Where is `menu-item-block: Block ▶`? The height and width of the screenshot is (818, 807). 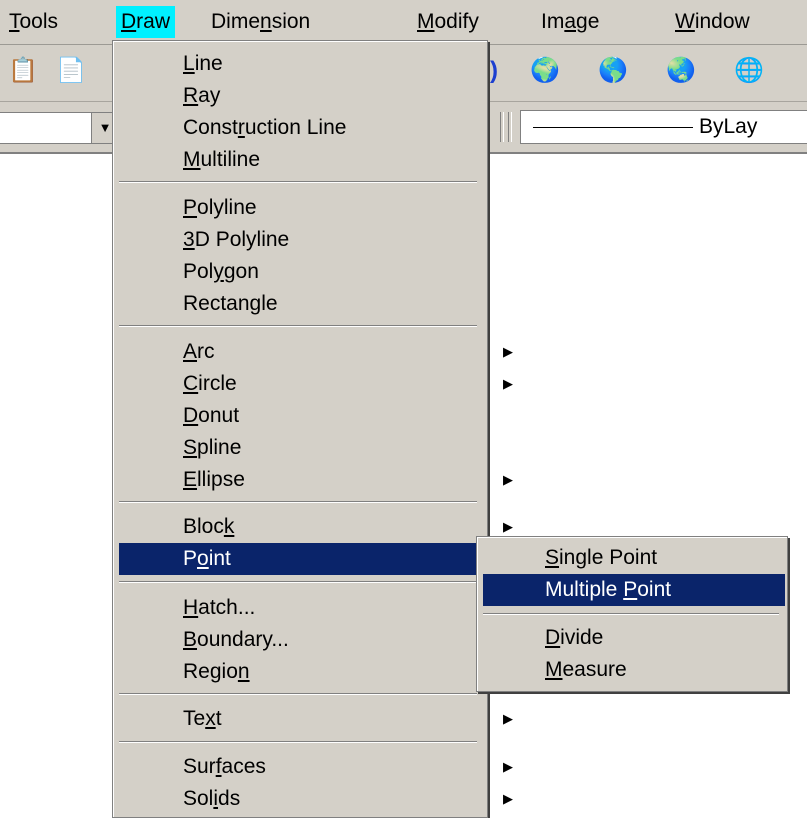
menu-item-block: Block ▶ is located at coordinates (324, 527).